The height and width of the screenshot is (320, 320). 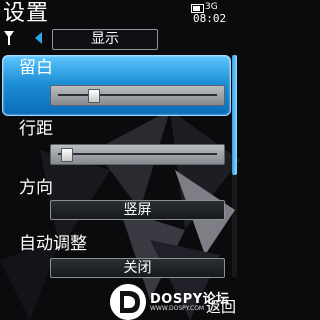 I want to click on auto-adjust-select: 关闭, so click(x=137, y=268).